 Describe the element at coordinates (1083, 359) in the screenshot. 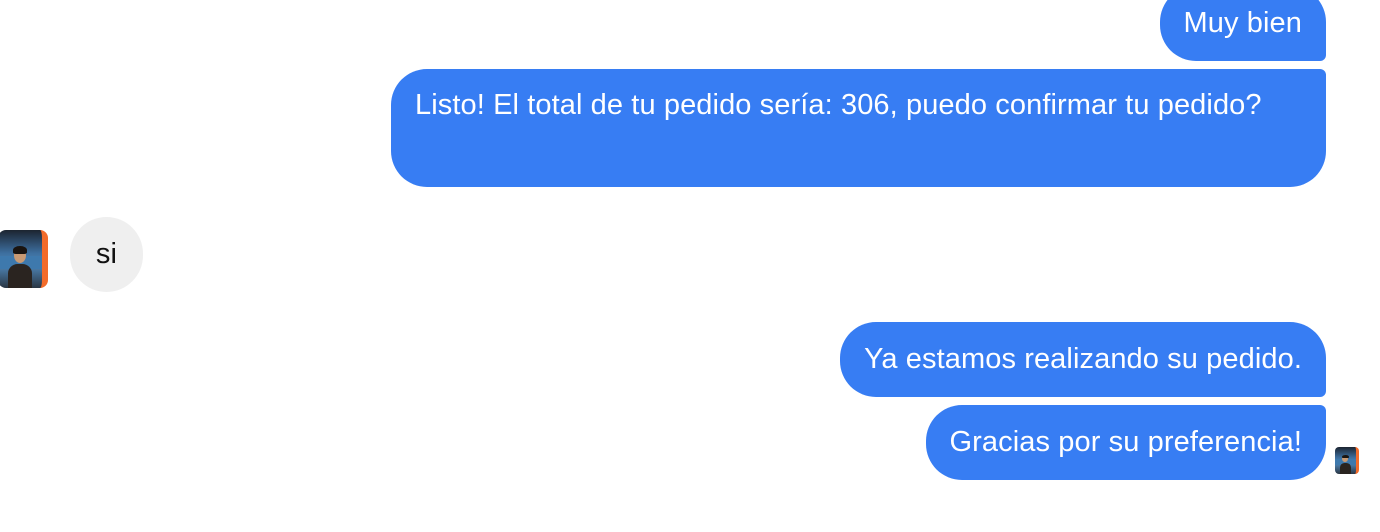

I see `message-outgoing: Ya estamos realizando su pedido.` at that location.